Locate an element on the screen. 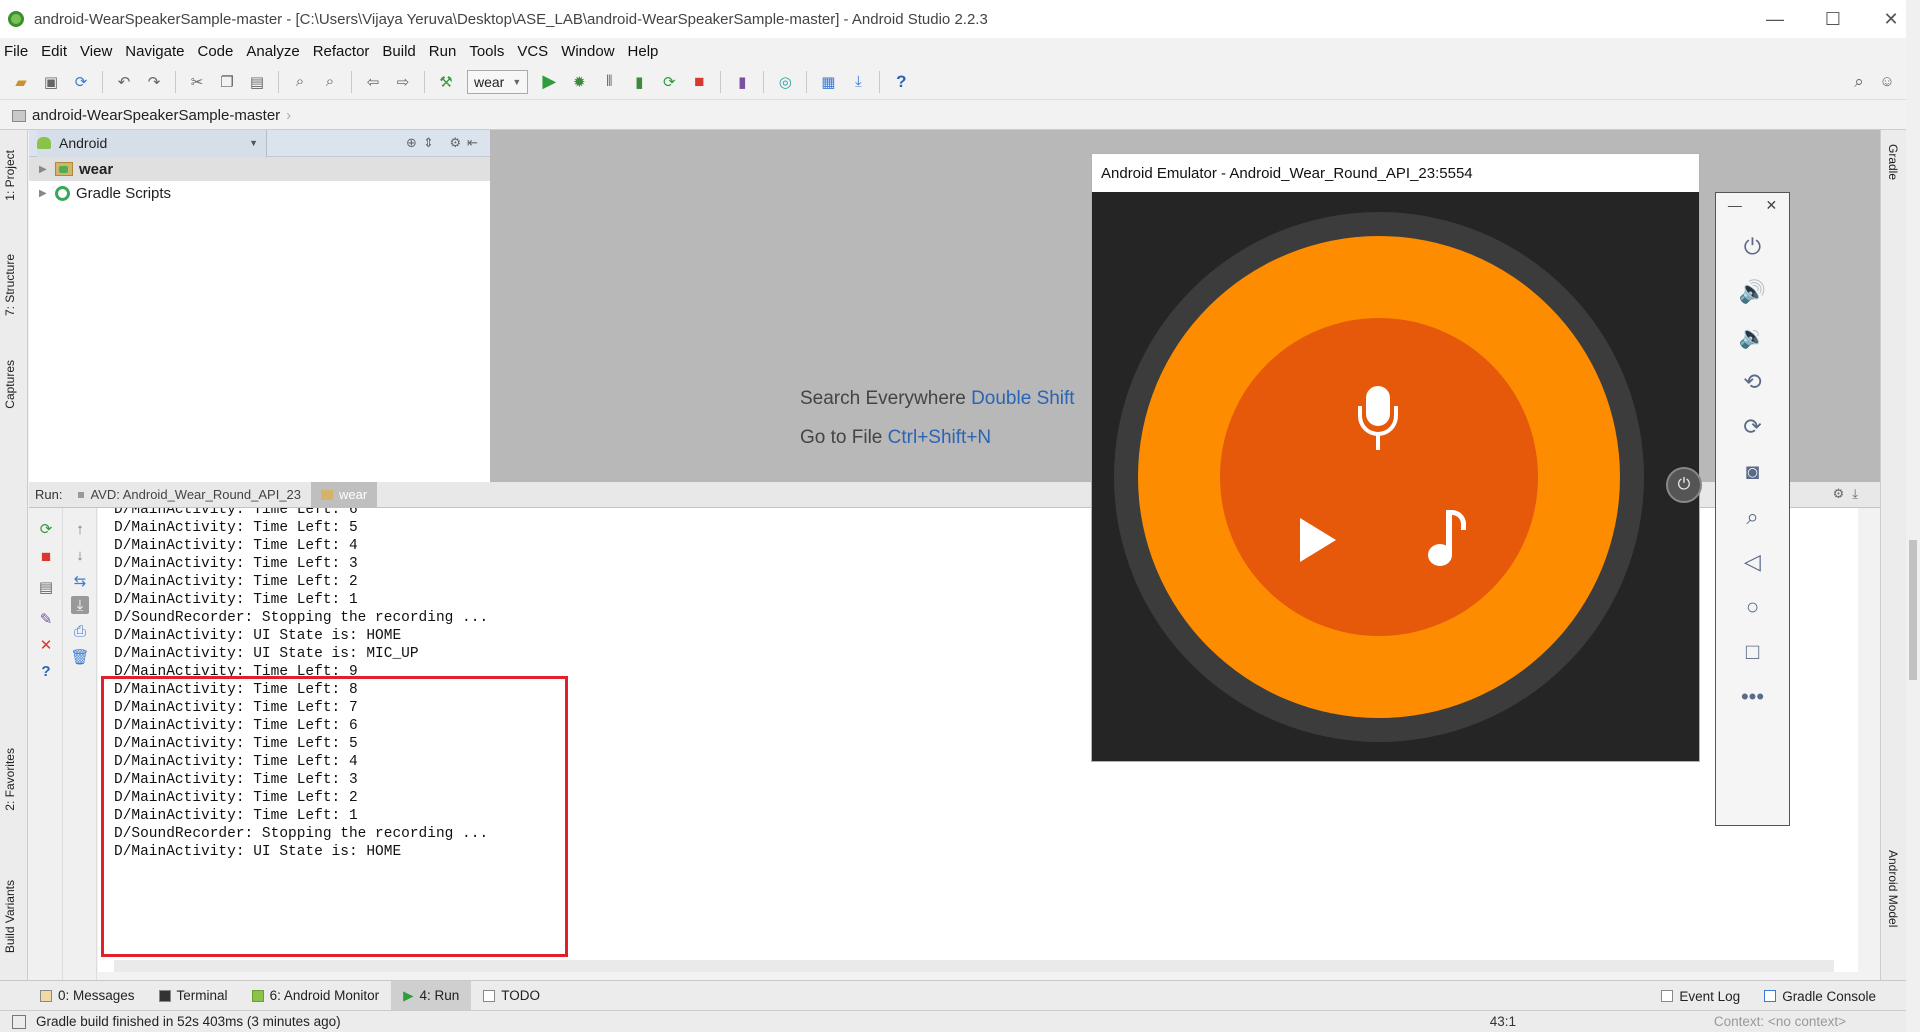 The image size is (1920, 1032). rerun-icon: ⟳ is located at coordinates (46, 529).